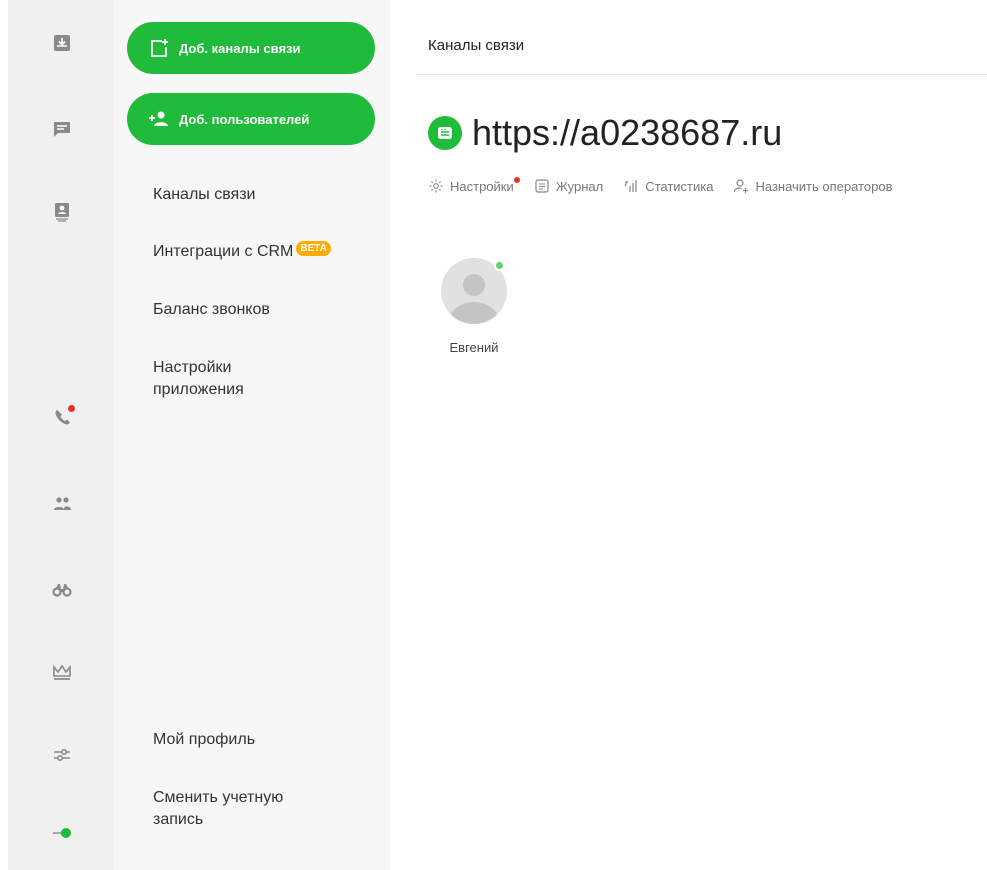  Describe the element at coordinates (263, 195) in the screenshot. I see `menu-item-channels: Каналы связи` at that location.